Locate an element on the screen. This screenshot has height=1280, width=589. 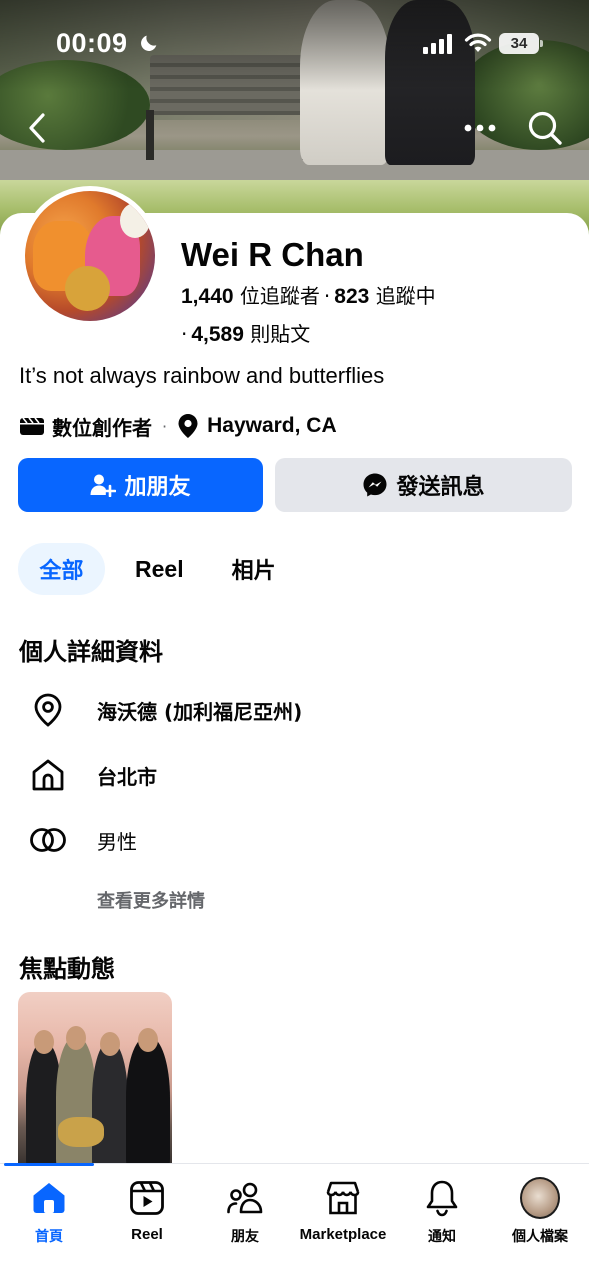
detail-location-text: 海沃德 (加利福尼亞州) is located at coordinates (200, 711).